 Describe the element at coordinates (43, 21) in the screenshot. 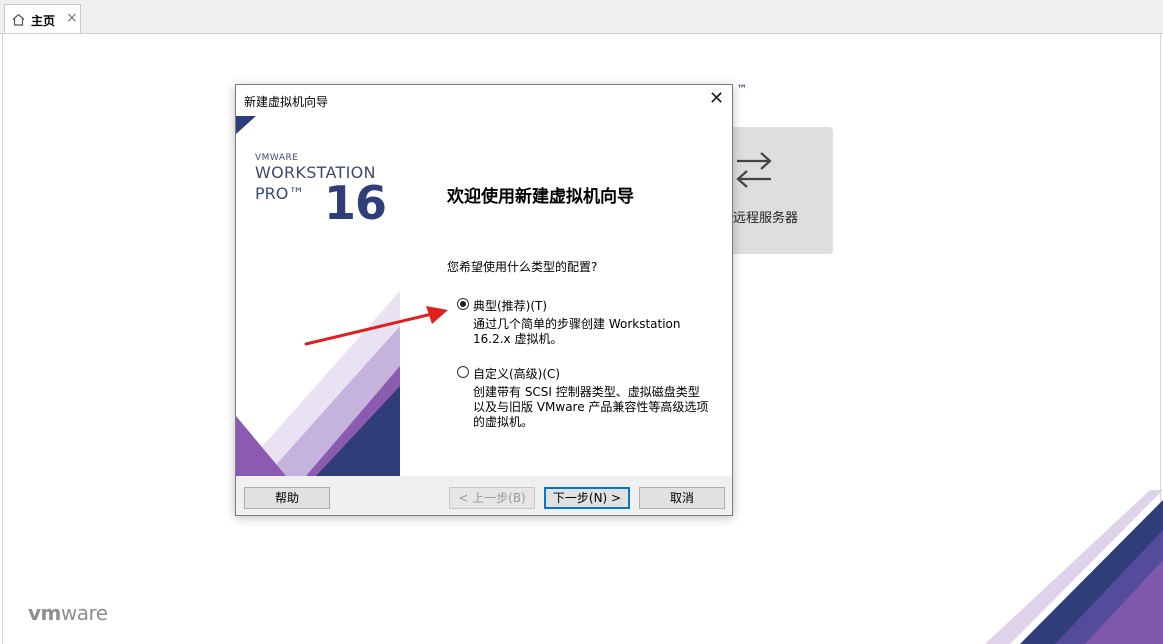

I see `tab-label: 主页` at that location.